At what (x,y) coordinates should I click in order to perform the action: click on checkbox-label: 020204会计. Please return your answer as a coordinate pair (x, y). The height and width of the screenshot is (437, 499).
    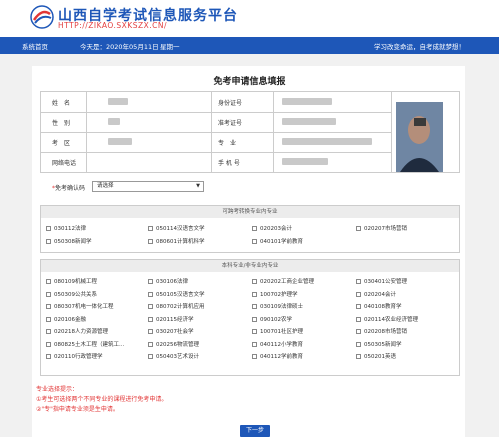
    Looking at the image, I should click on (380, 294).